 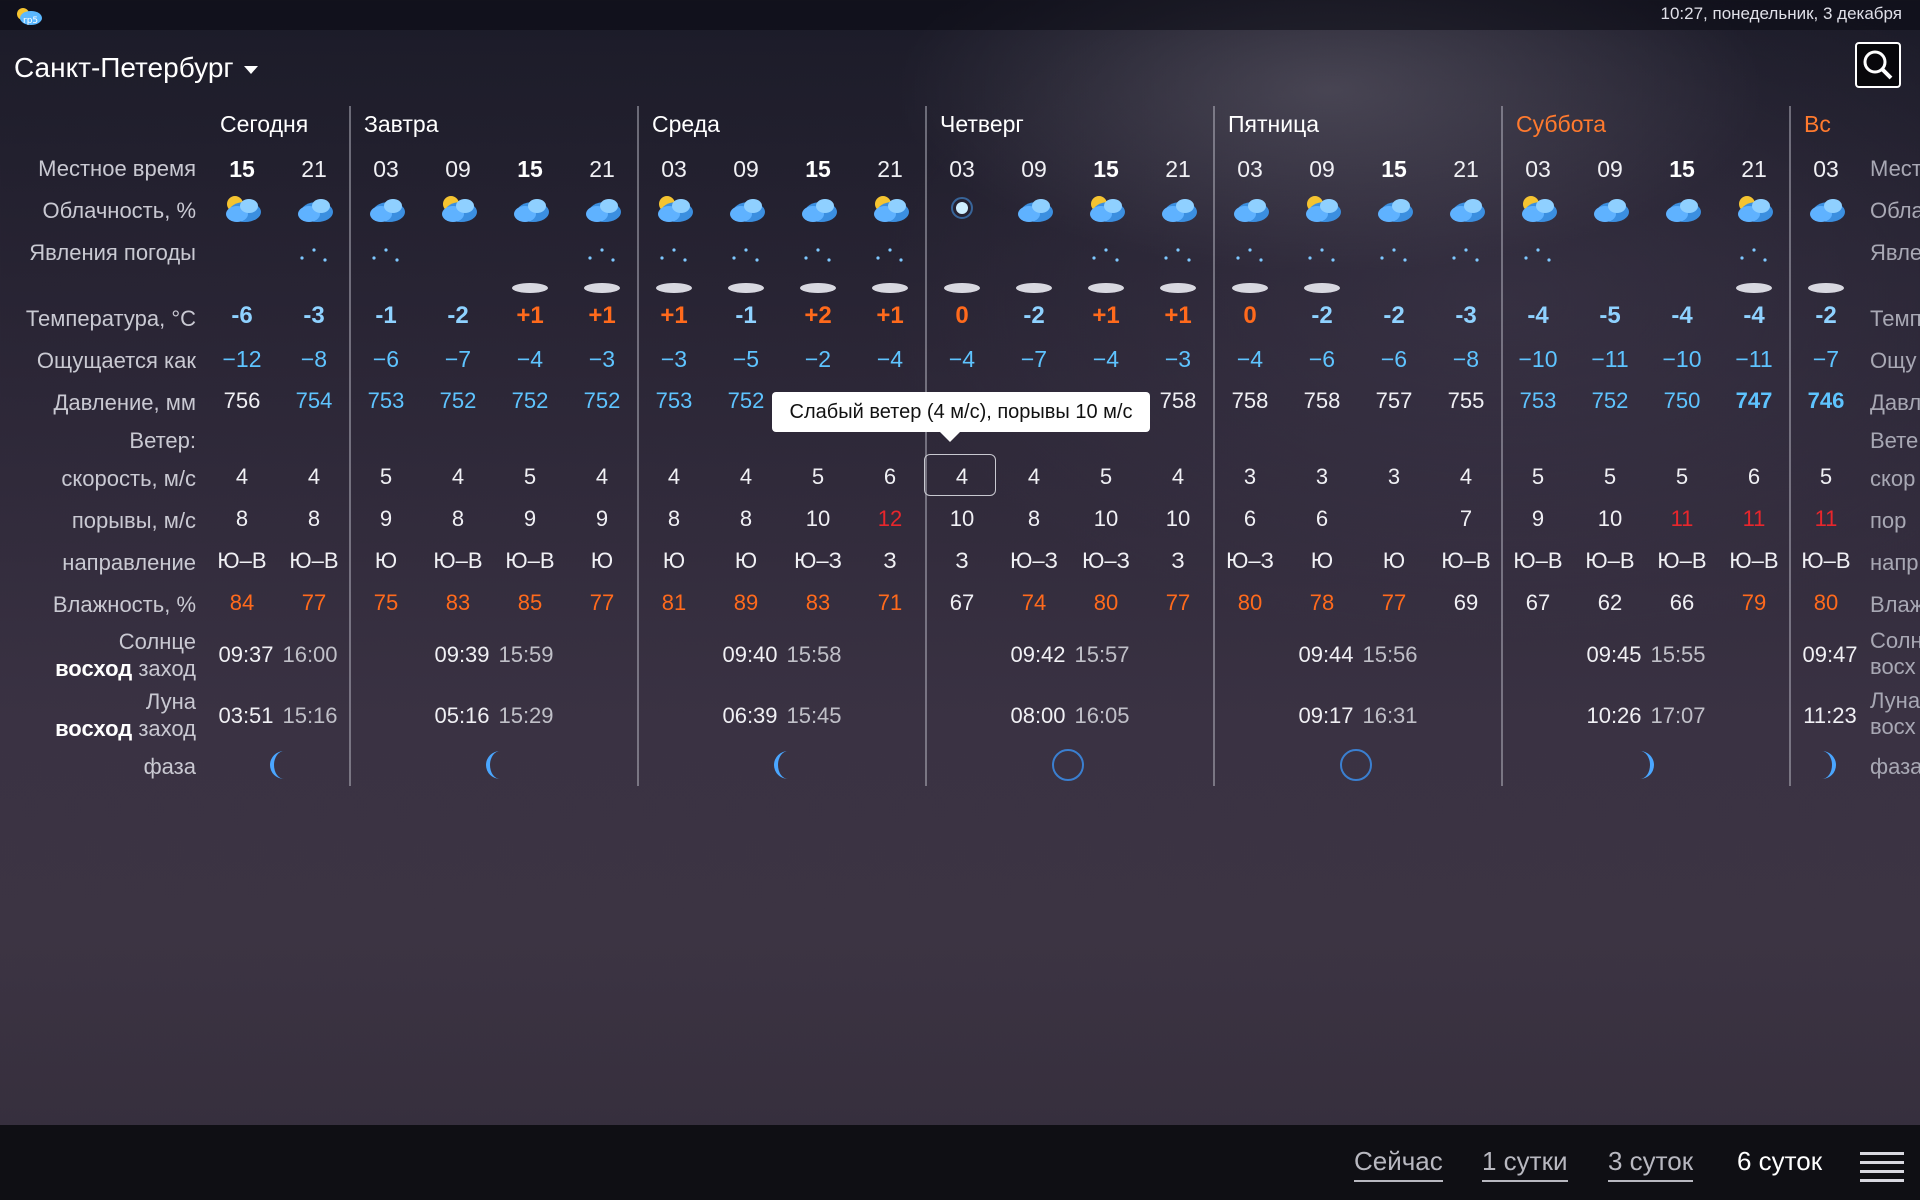 I want to click on city-selector: Санкт-Петербург, so click(x=136, y=68).